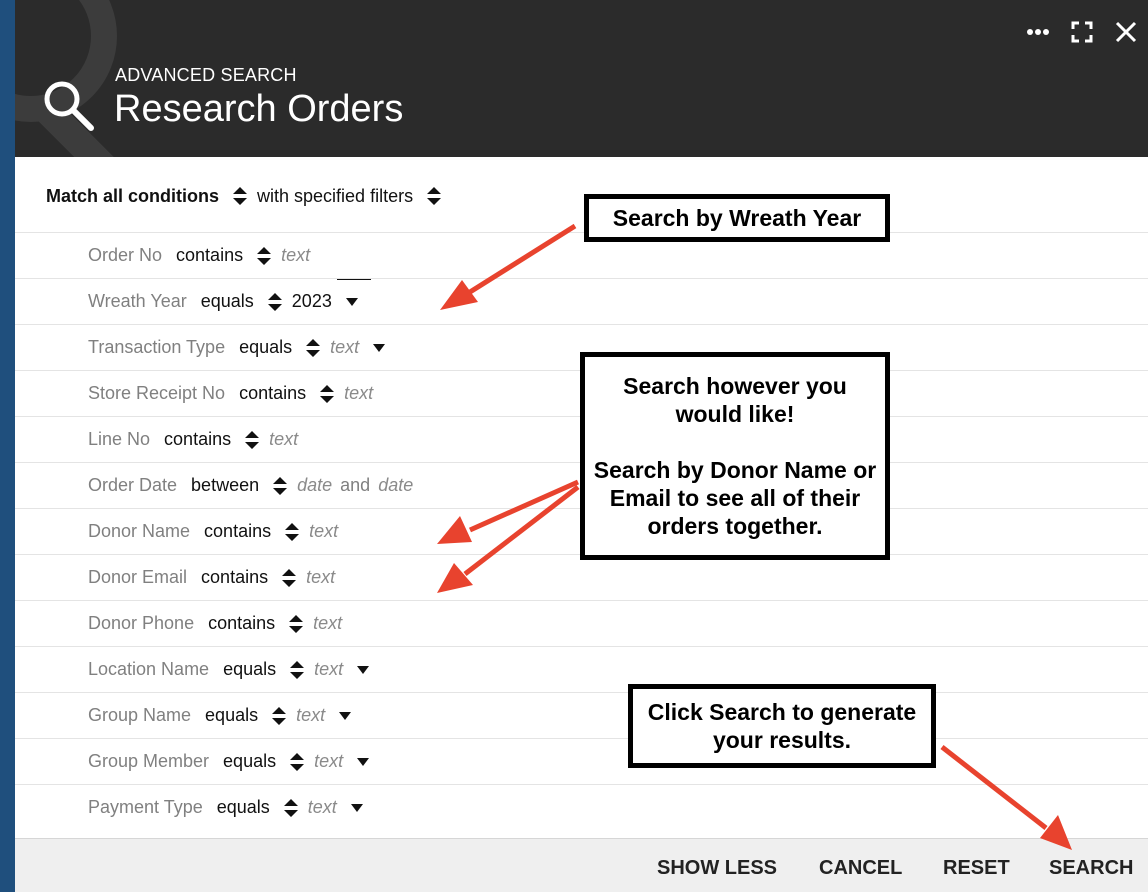 This screenshot has height=892, width=1148. What do you see at coordinates (119, 439) in the screenshot?
I see `filter-label: Line No` at bounding box center [119, 439].